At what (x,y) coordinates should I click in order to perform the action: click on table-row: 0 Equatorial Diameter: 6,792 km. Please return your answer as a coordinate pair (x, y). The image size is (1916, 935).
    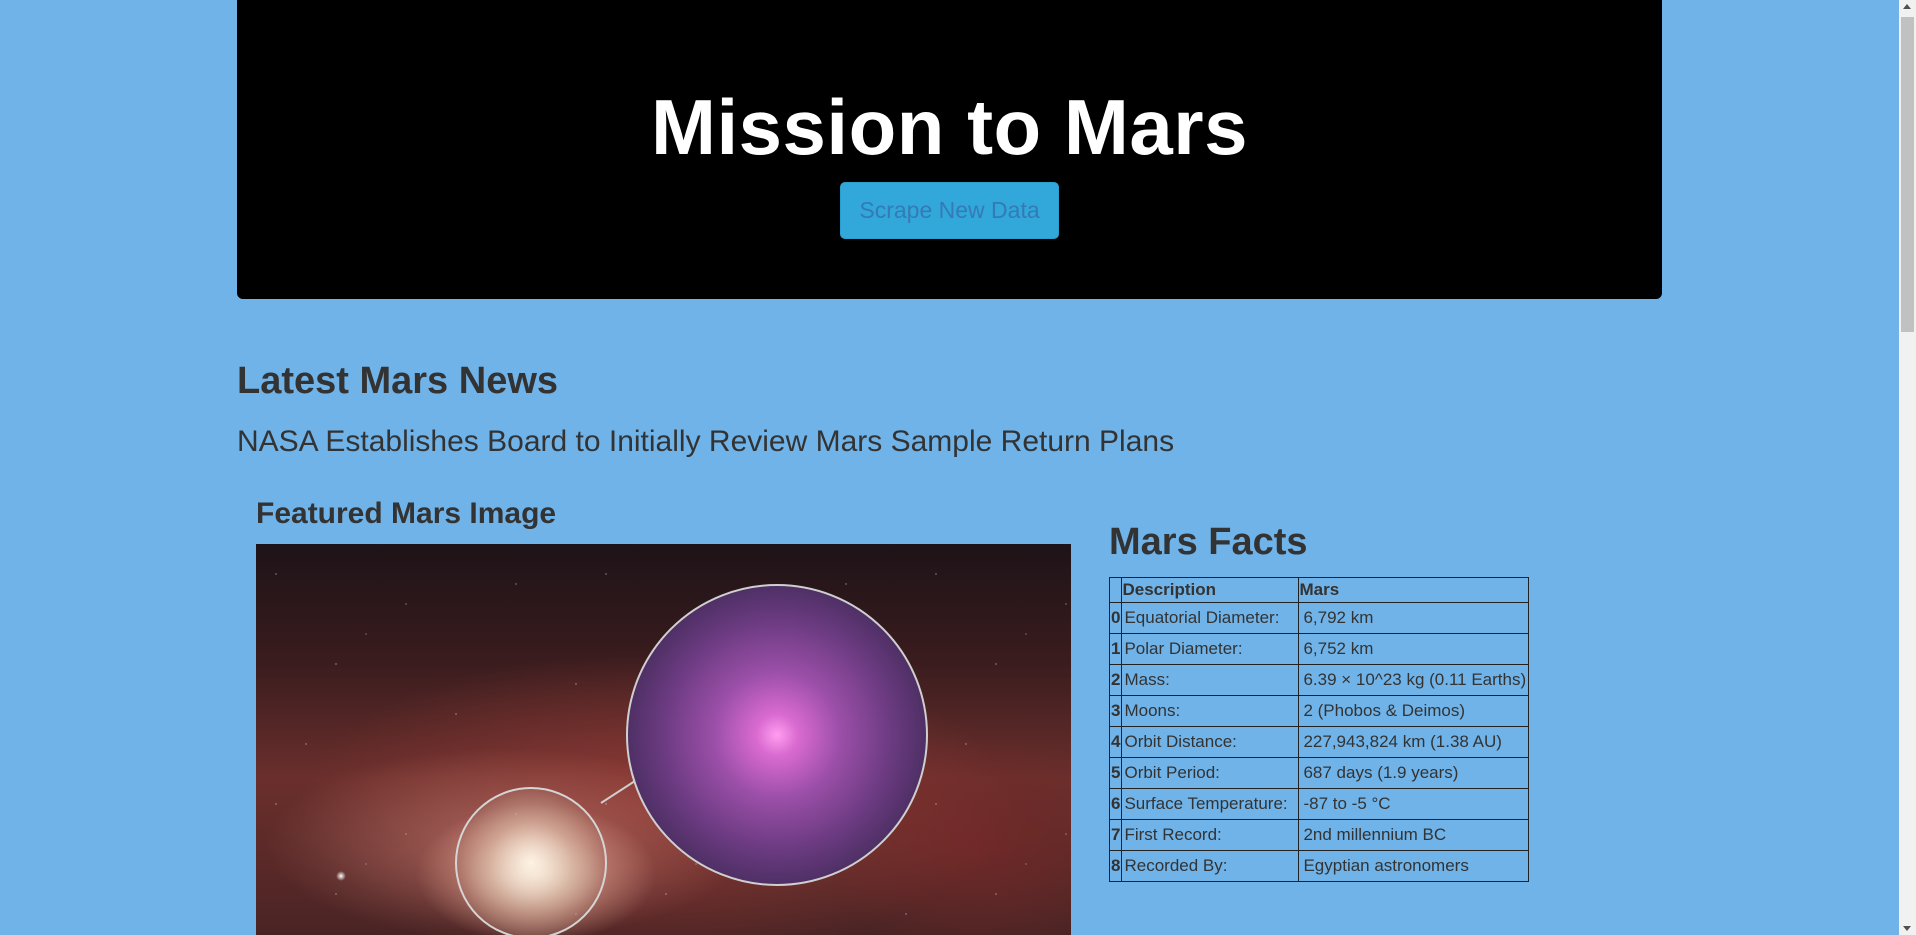
    Looking at the image, I should click on (1319, 618).